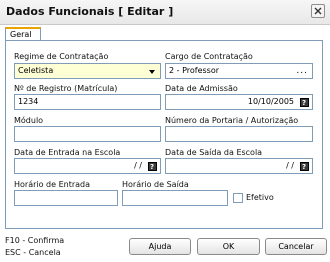 Image resolution: width=330 pixels, height=262 pixels. I want to click on regime-label: Regime de Contratação, so click(61, 56).